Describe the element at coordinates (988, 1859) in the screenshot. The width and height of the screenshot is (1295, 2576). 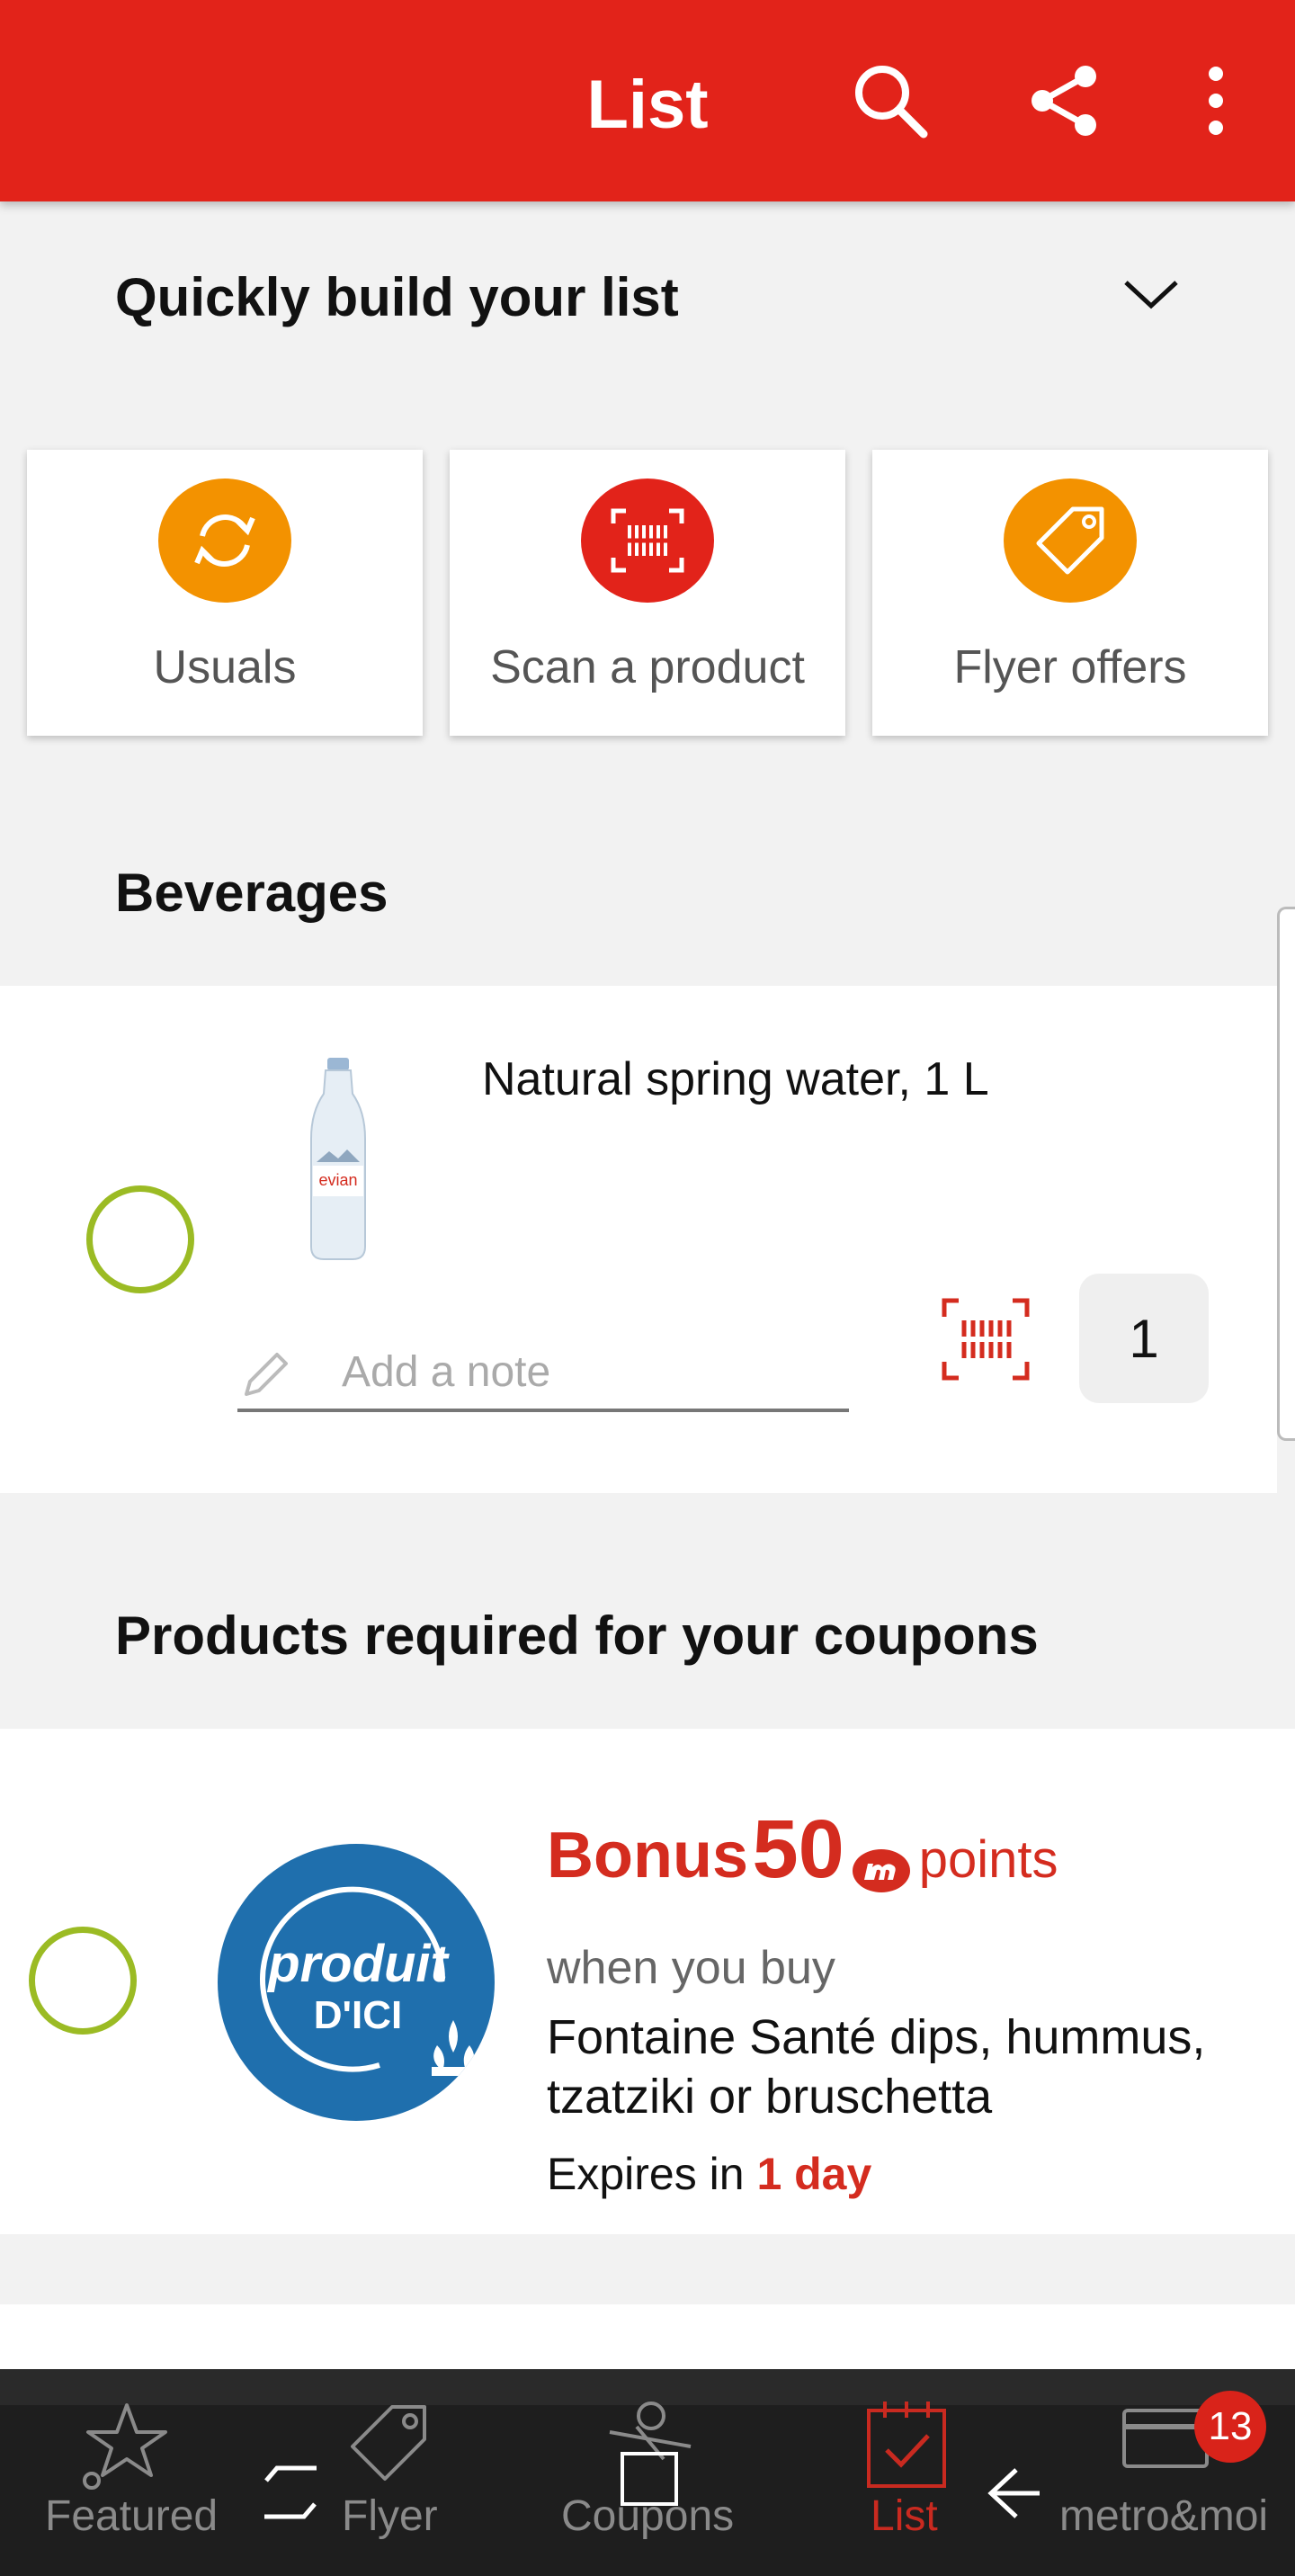
I see `points-word: points` at that location.